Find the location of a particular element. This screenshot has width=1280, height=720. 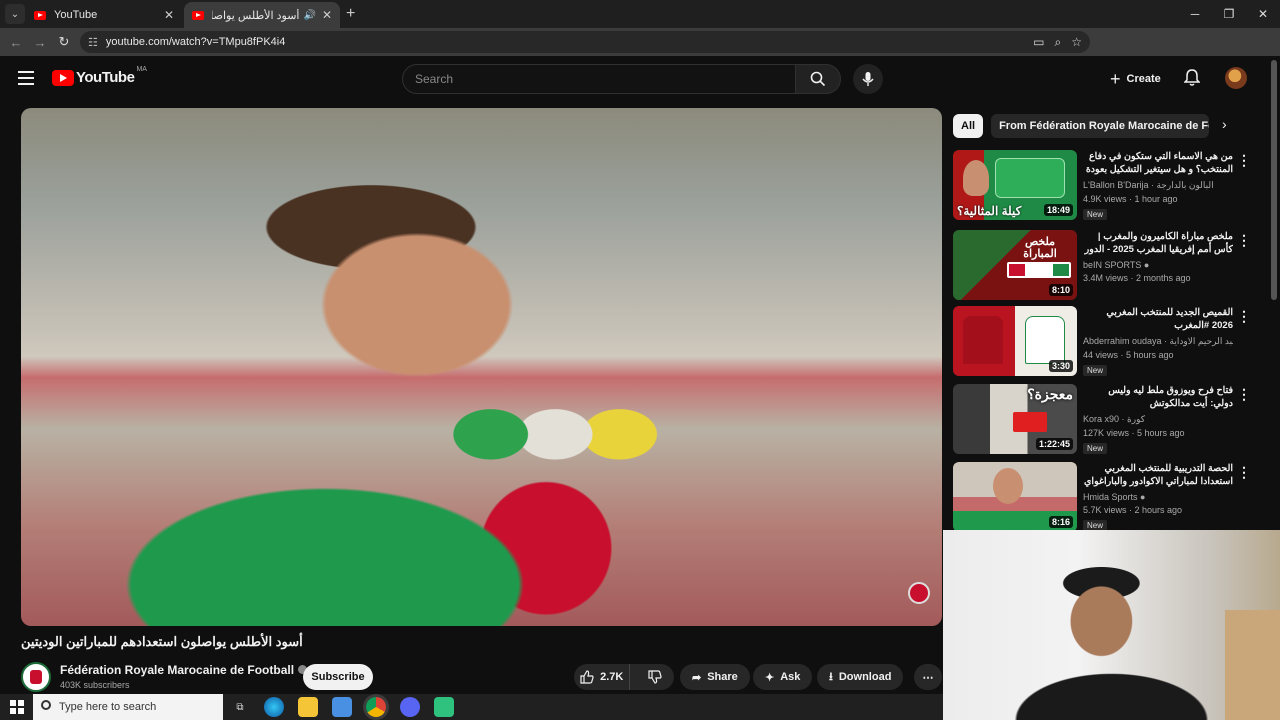

voice-search-button is located at coordinates (868, 79).